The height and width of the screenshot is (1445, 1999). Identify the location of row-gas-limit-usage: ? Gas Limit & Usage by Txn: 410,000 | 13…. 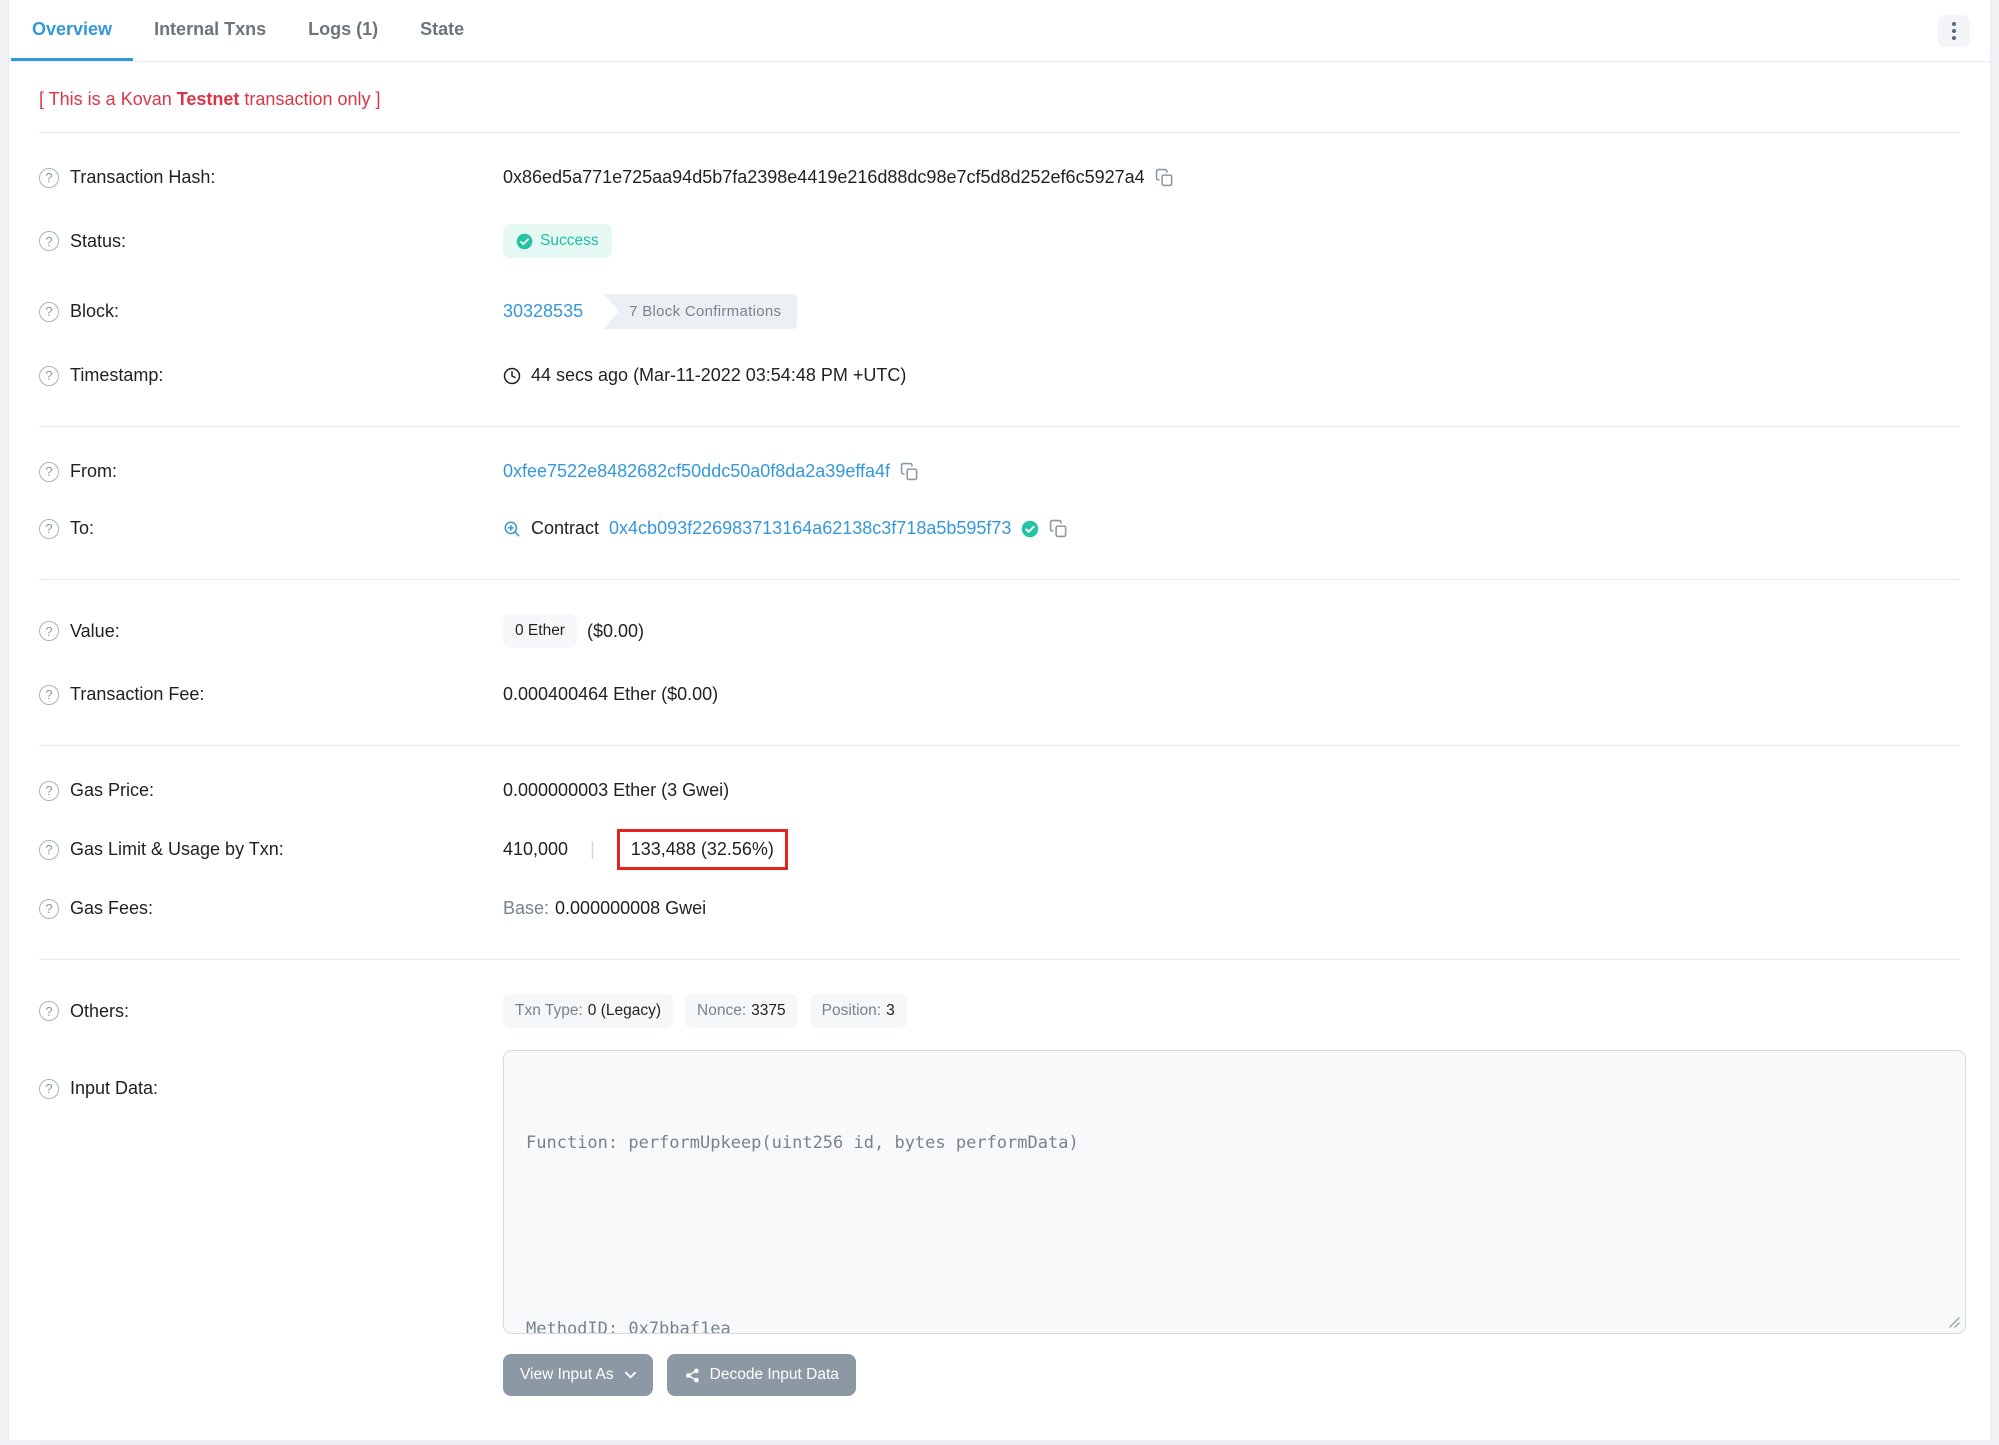
(999, 849).